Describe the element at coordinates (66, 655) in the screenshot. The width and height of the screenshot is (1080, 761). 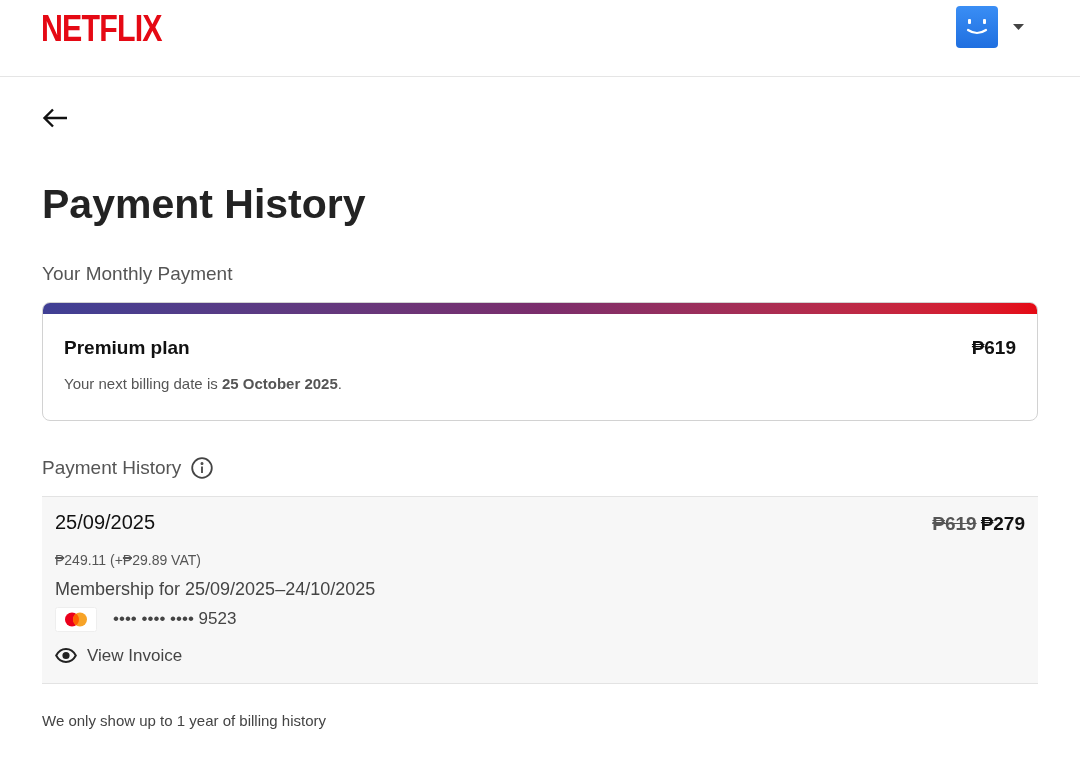
I see `eye-icon` at that location.